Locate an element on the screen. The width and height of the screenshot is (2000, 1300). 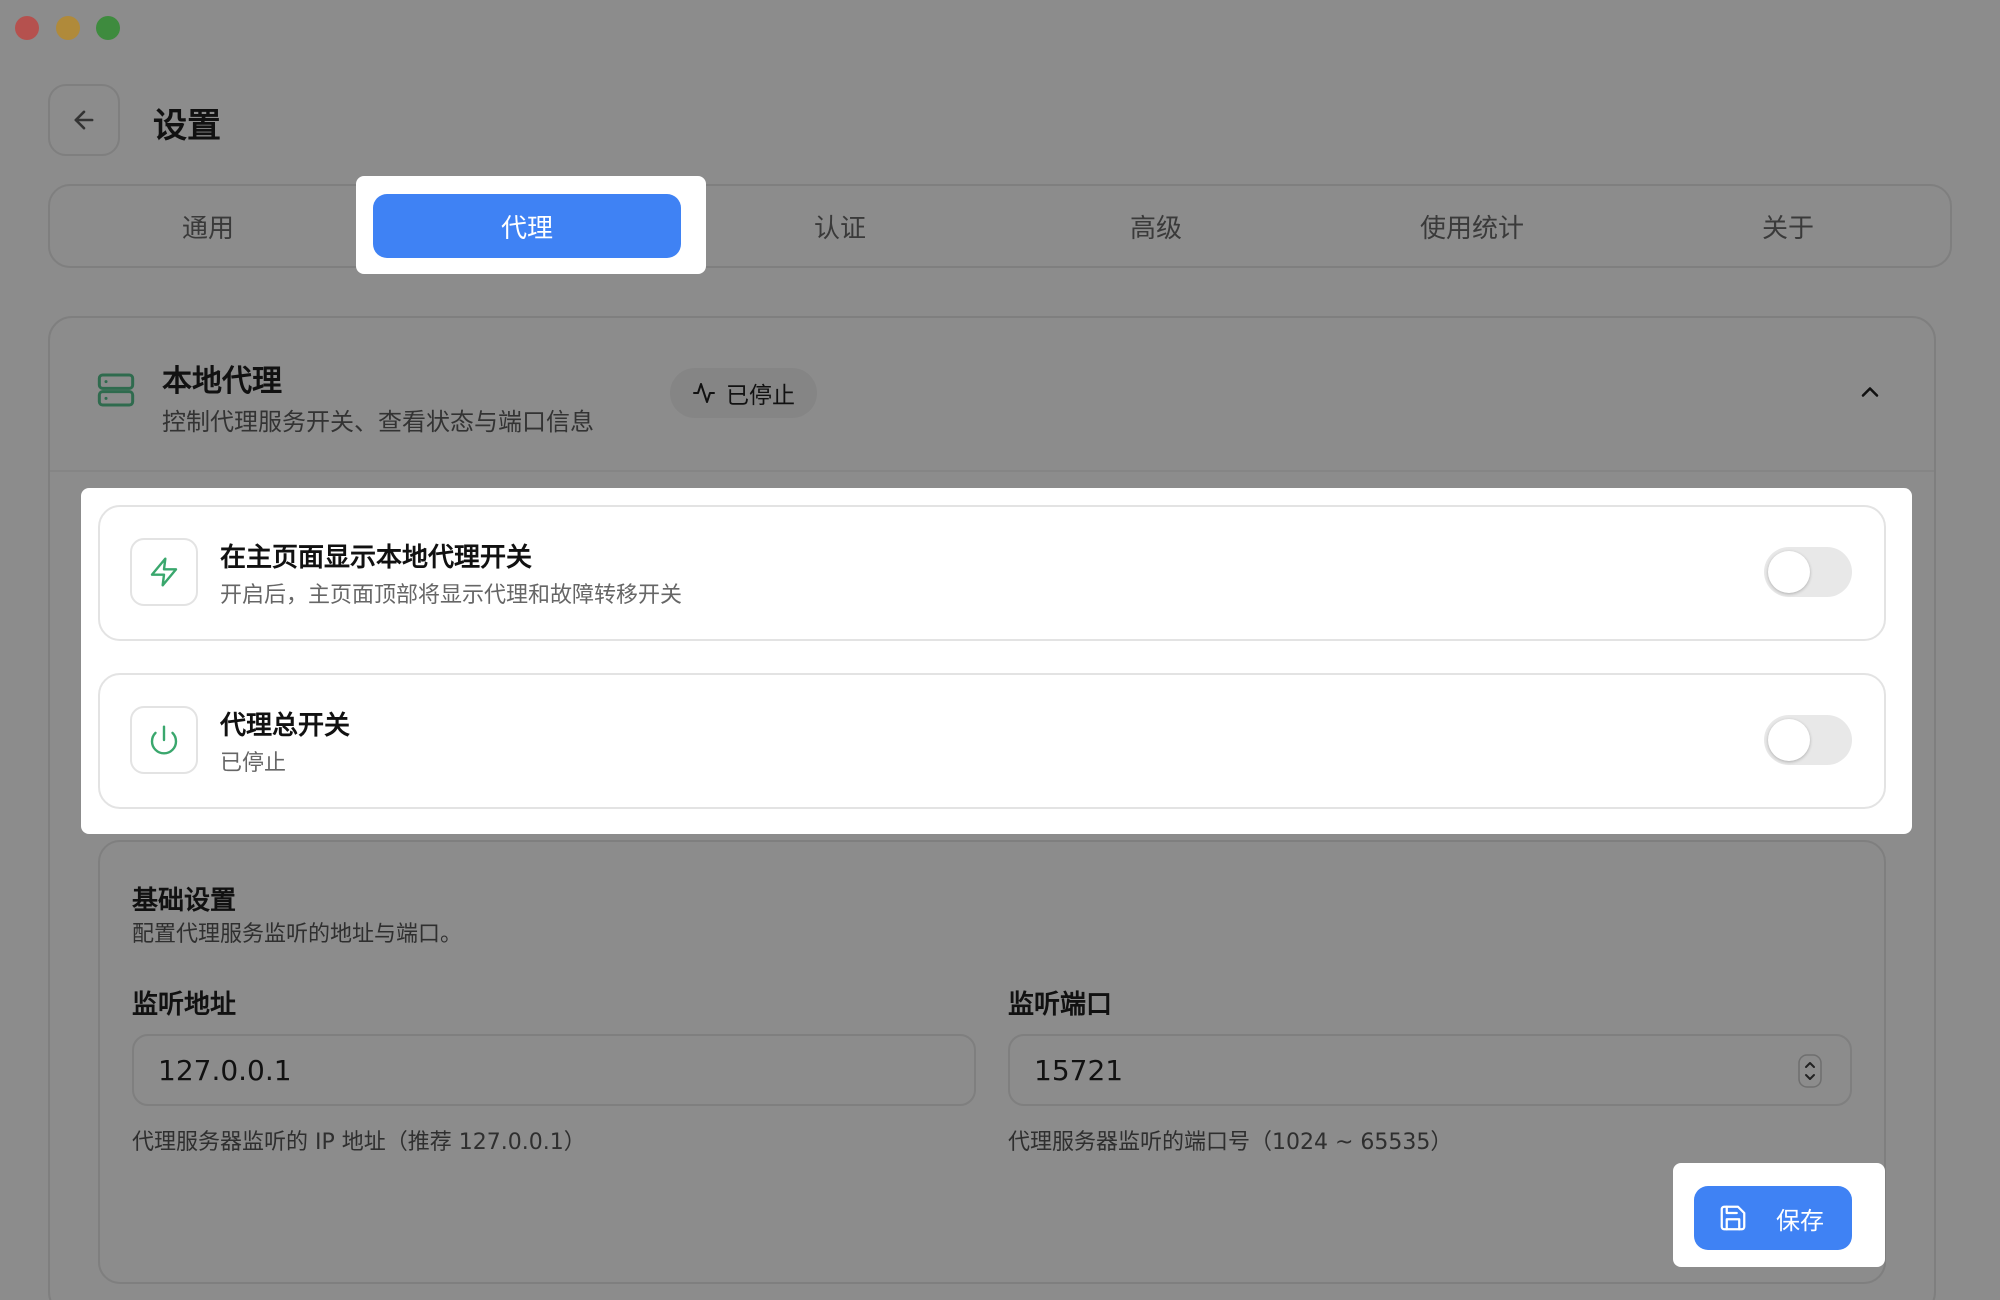
listen-address-input is located at coordinates (554, 1070).